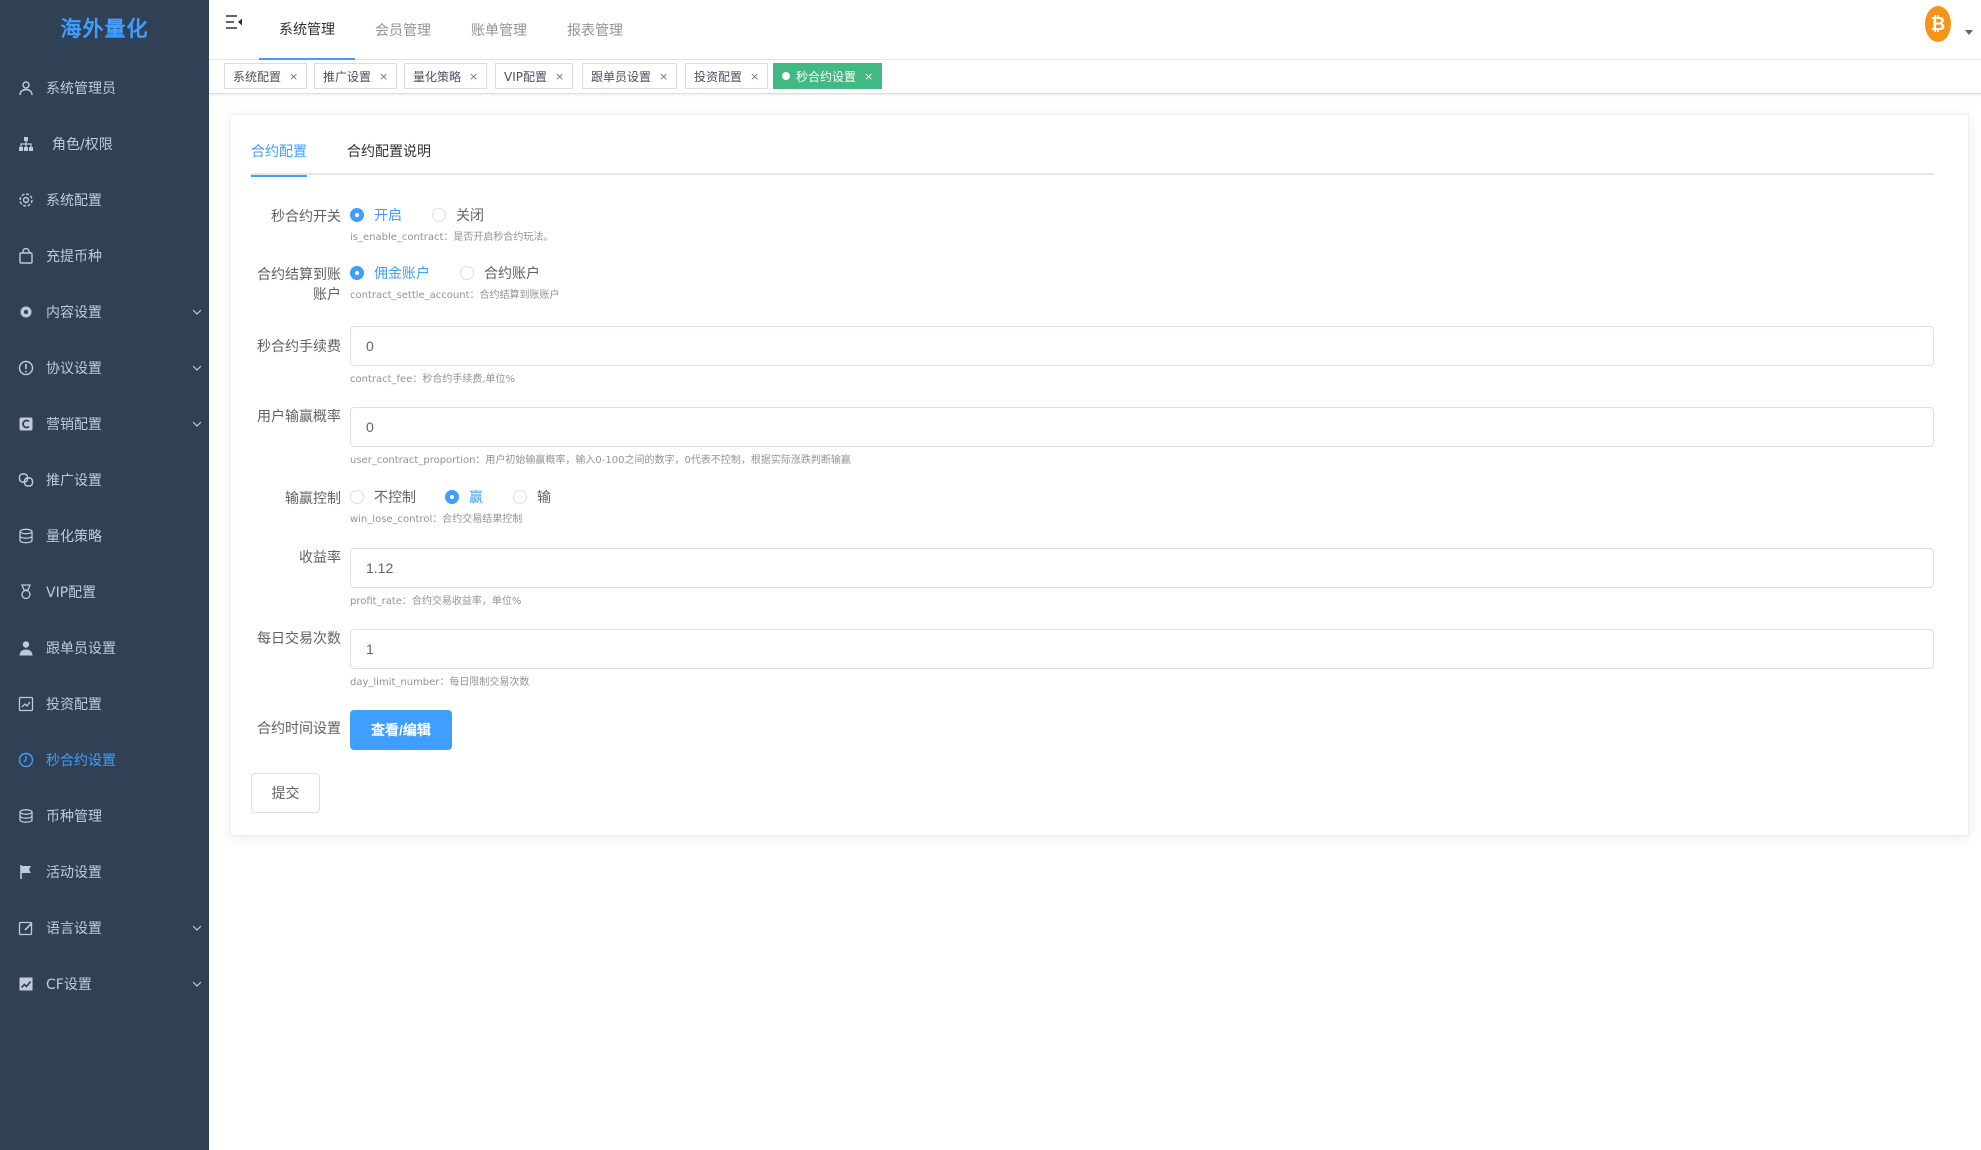 The width and height of the screenshot is (1981, 1150). Describe the element at coordinates (104, 872) in the screenshot. I see `sidebar-item-activity: 活动设置` at that location.